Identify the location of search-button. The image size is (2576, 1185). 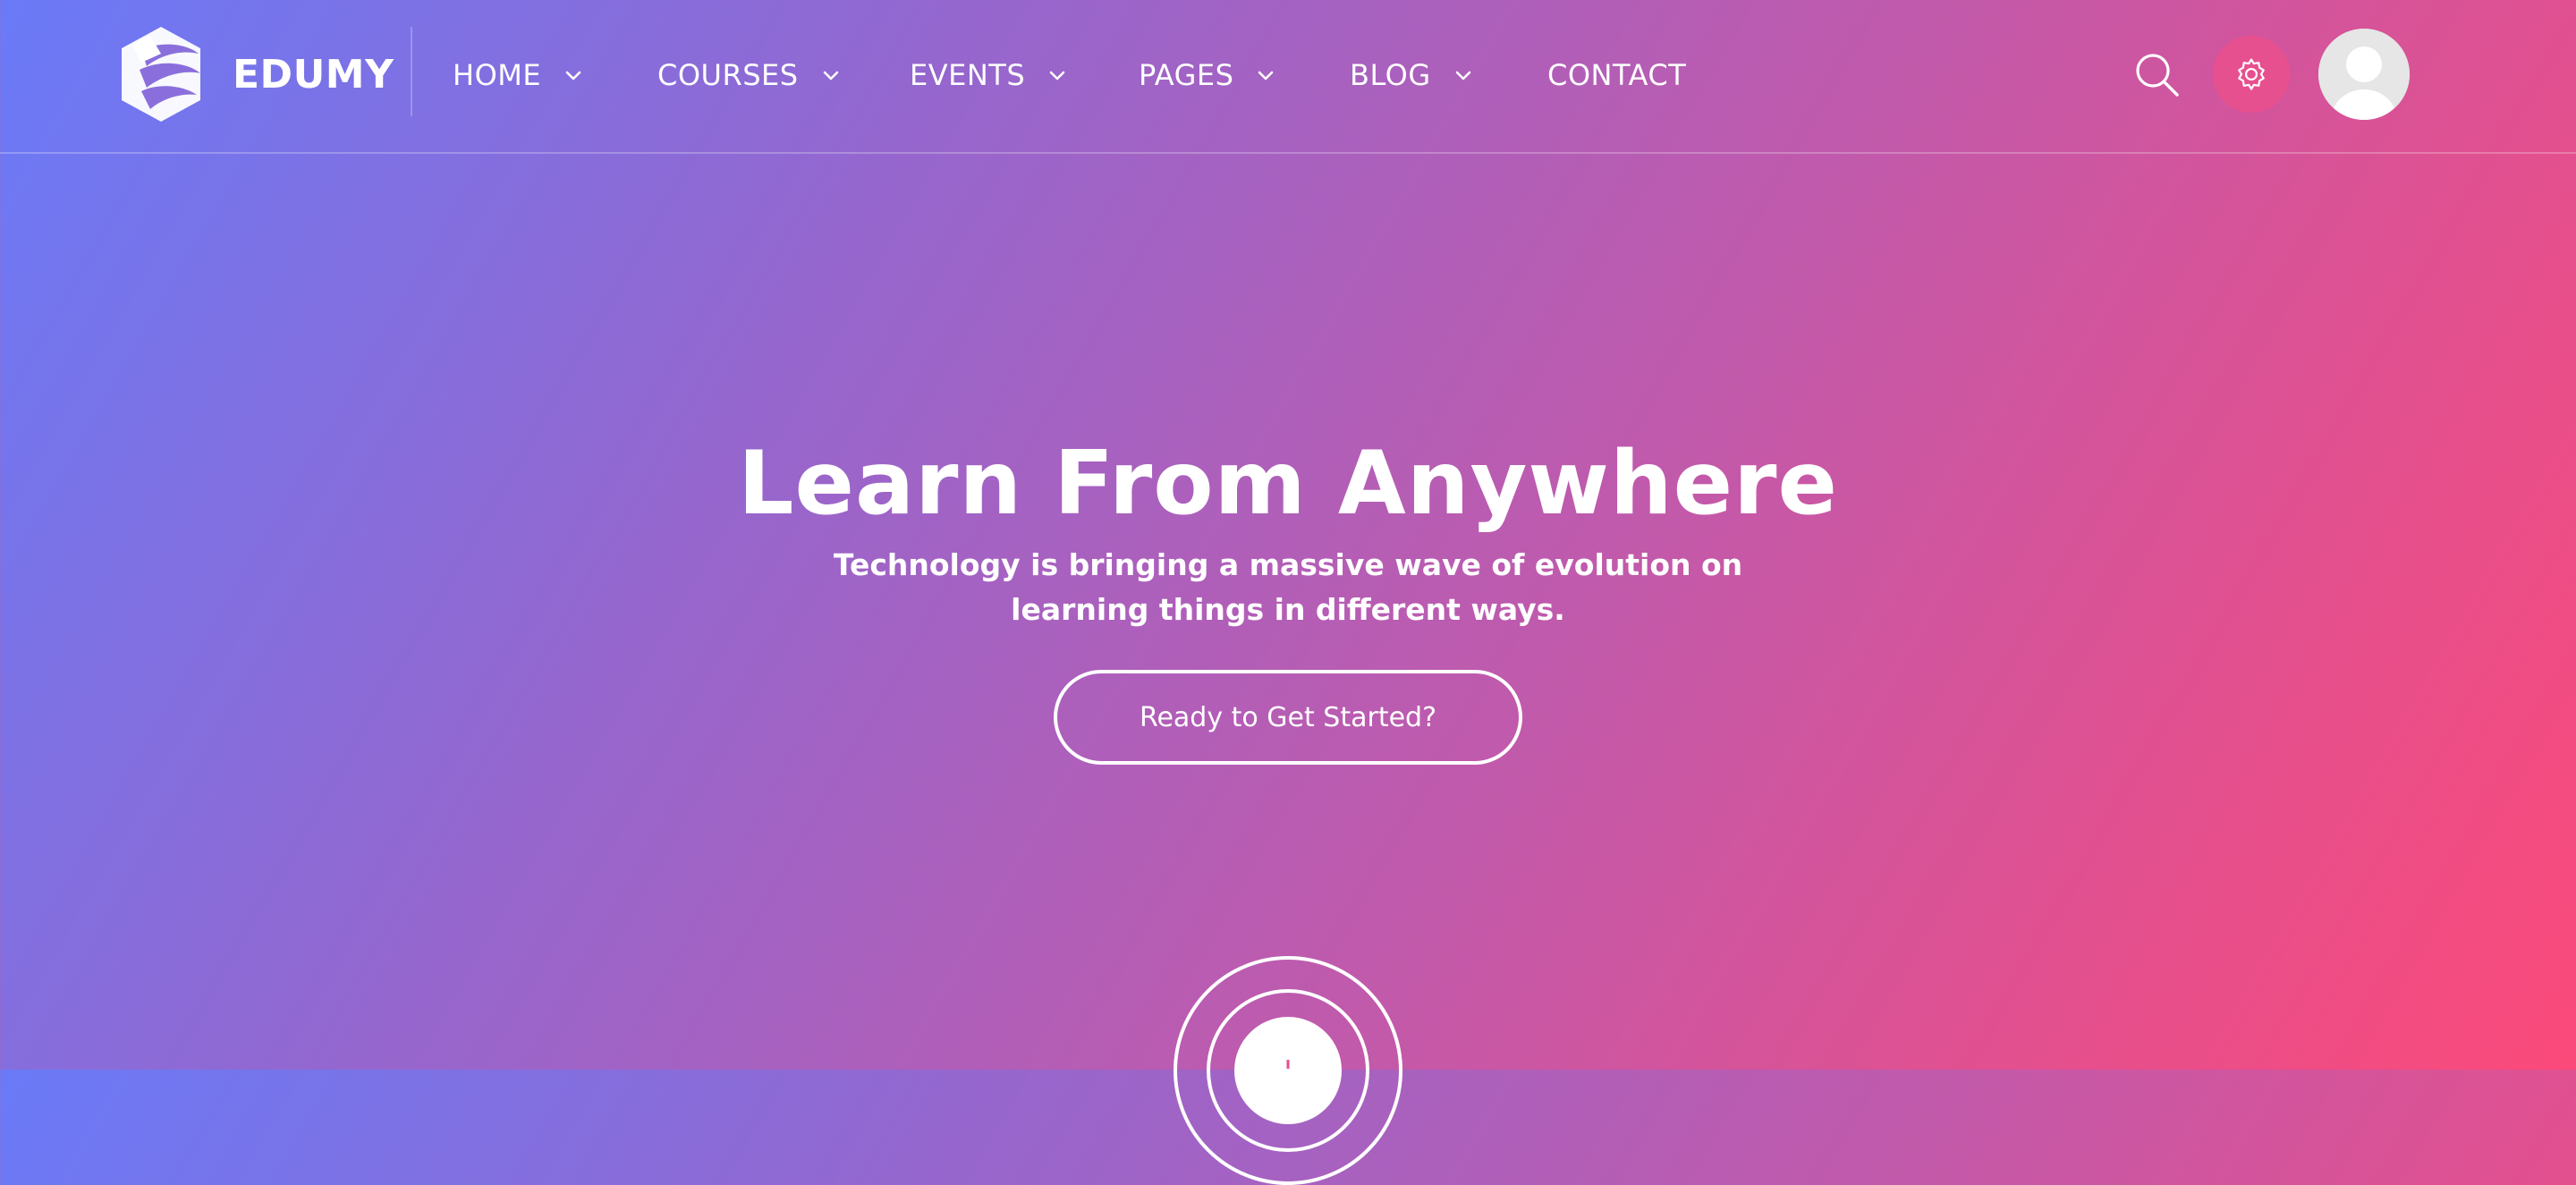
(2157, 75).